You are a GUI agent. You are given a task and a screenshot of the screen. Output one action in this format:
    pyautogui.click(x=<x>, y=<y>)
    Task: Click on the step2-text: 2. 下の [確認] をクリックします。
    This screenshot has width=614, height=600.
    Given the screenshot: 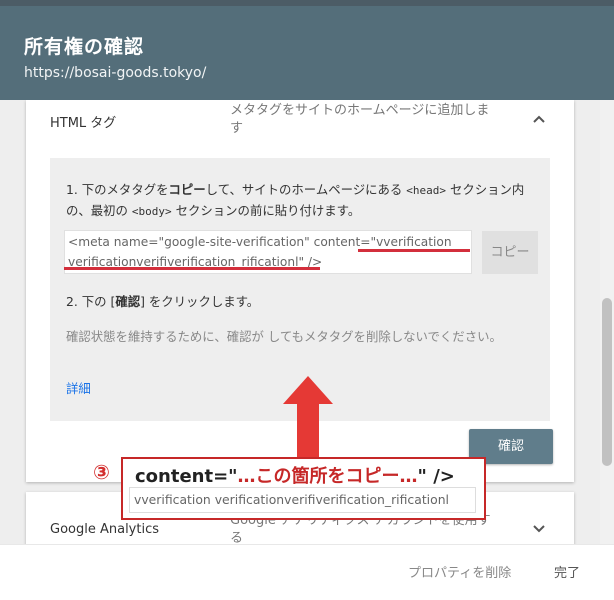 What is the action you would take?
    pyautogui.click(x=163, y=301)
    